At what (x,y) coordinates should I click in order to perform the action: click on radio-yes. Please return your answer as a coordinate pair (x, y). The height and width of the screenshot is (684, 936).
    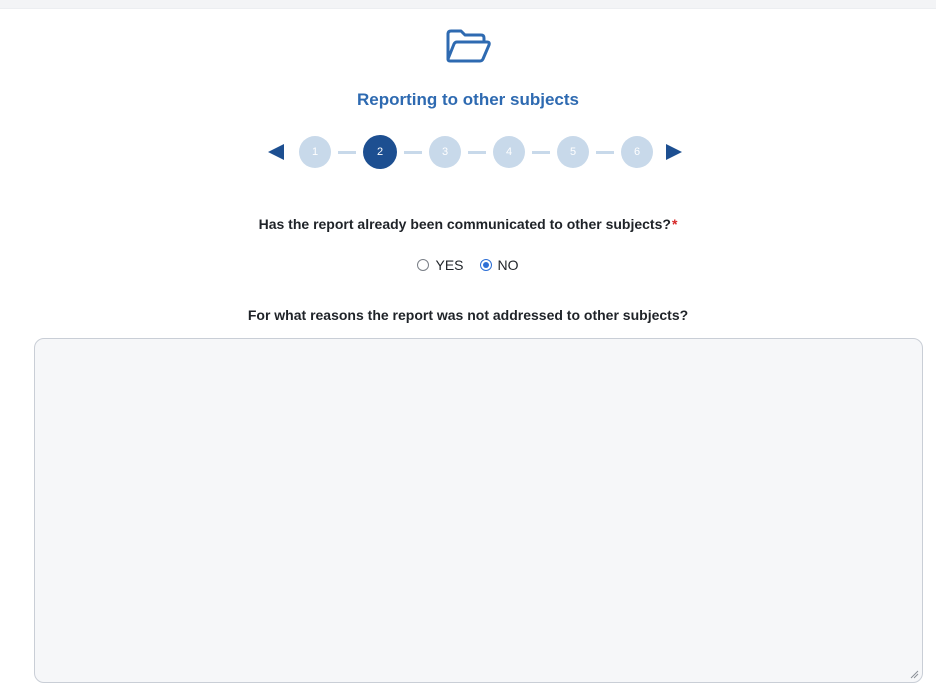
    Looking at the image, I should click on (423, 265).